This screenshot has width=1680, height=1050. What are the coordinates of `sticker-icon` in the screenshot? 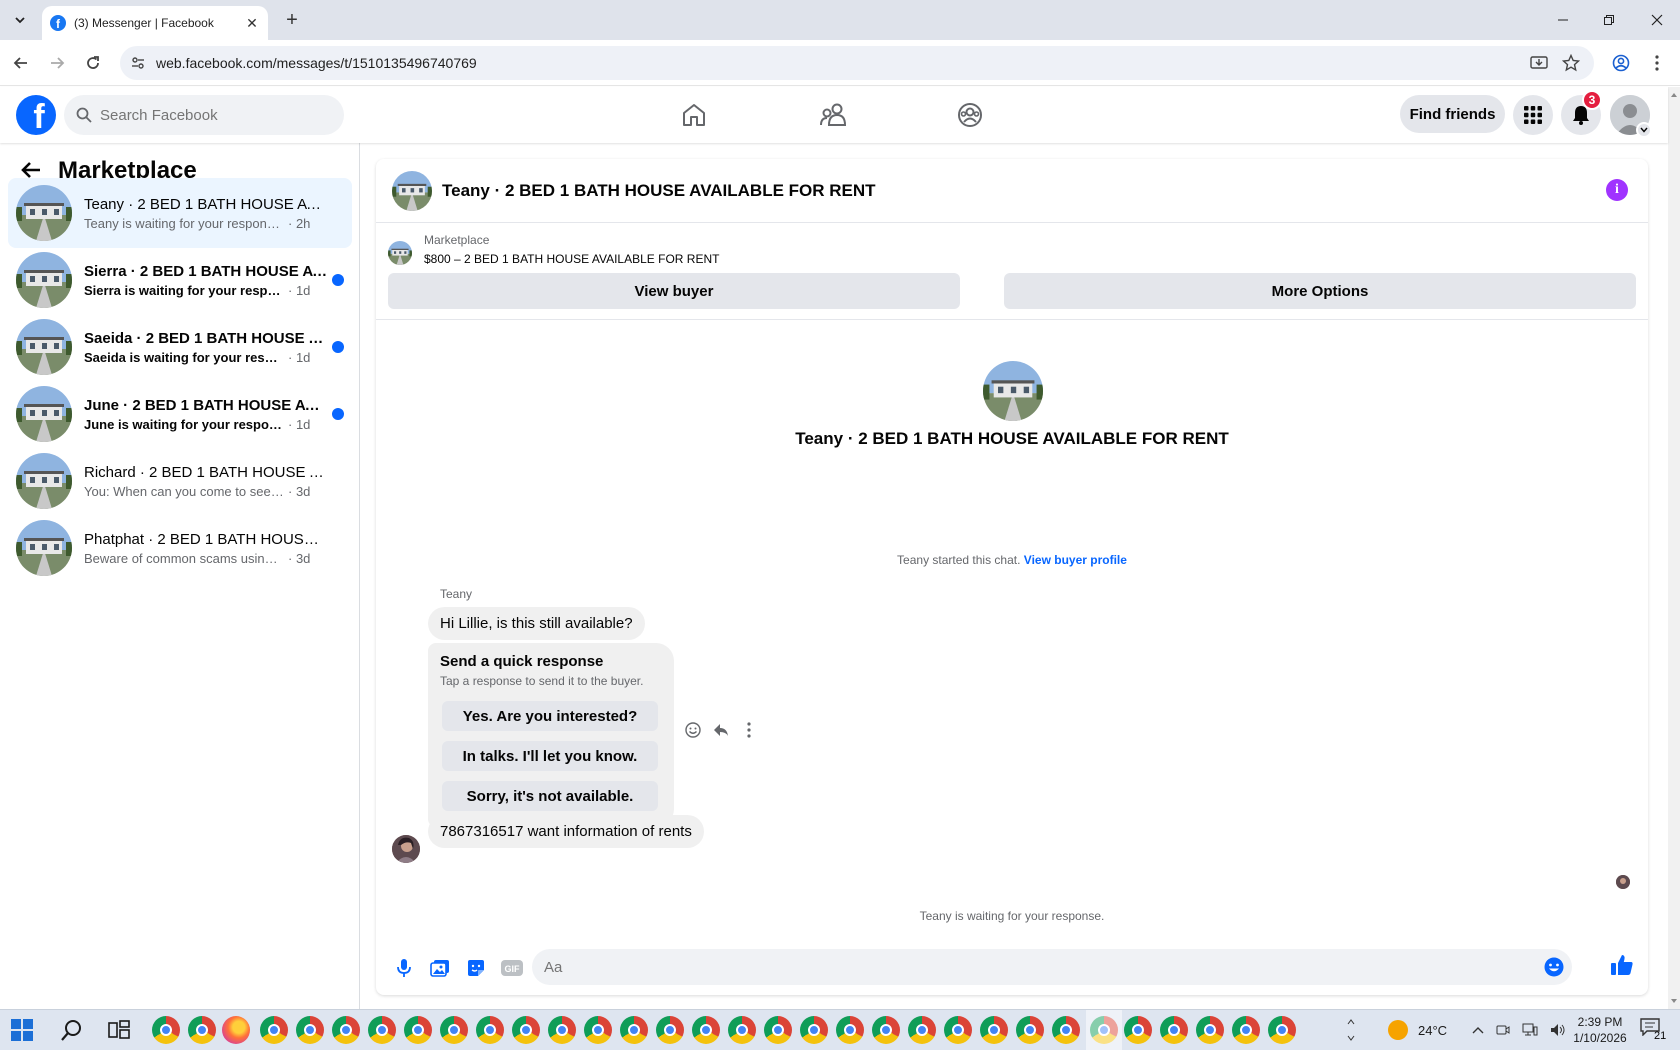 It's located at (476, 968).